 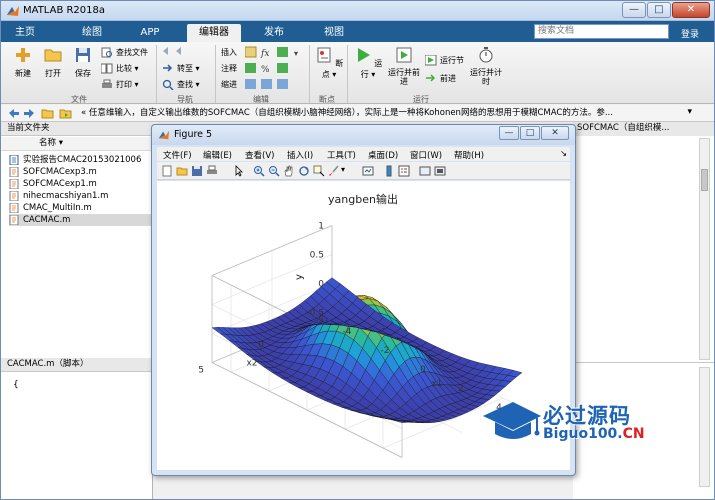 I want to click on file-group-label: 文件, so click(x=79, y=99).